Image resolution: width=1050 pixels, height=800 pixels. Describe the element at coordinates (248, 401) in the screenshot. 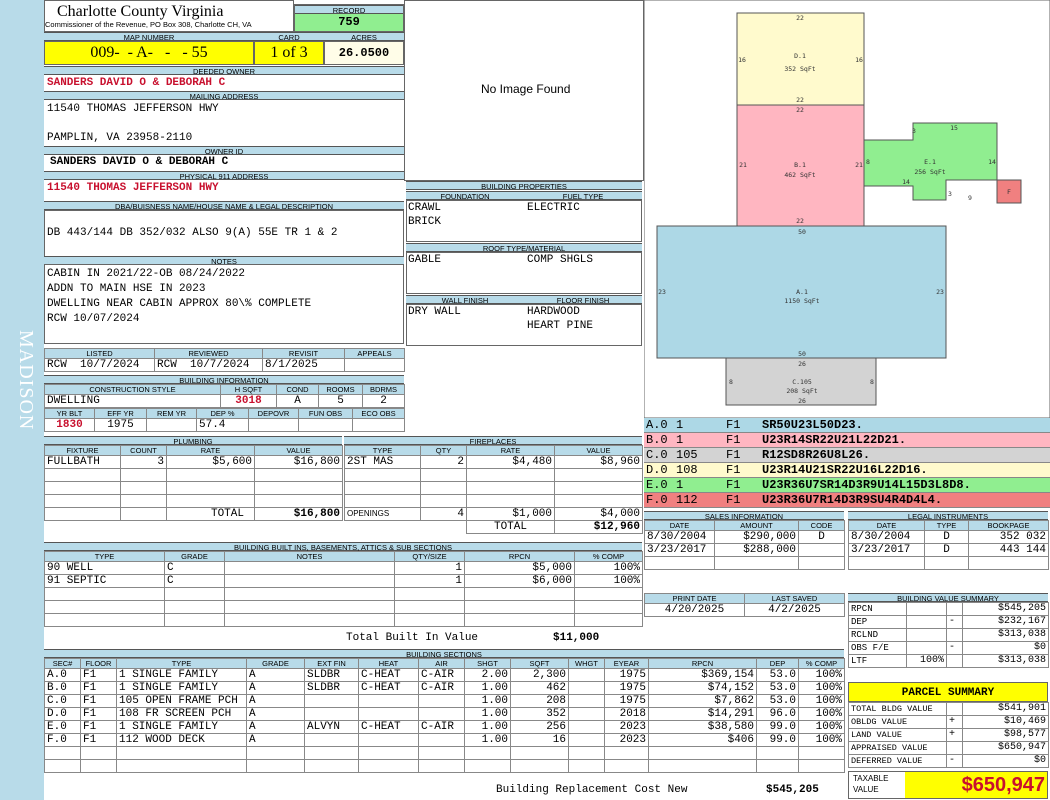

I see `hsqft-value: 3018` at that location.